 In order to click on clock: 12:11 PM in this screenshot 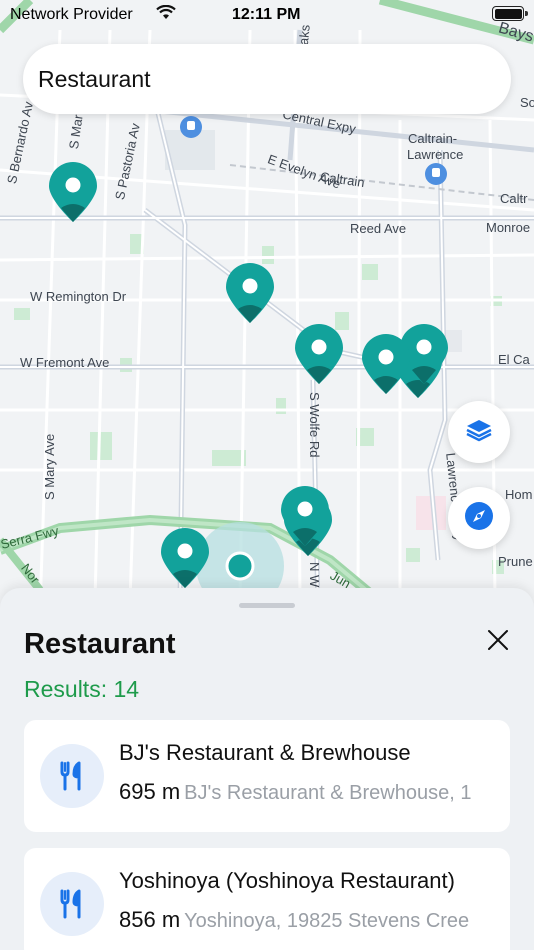, I will do `click(266, 14)`.